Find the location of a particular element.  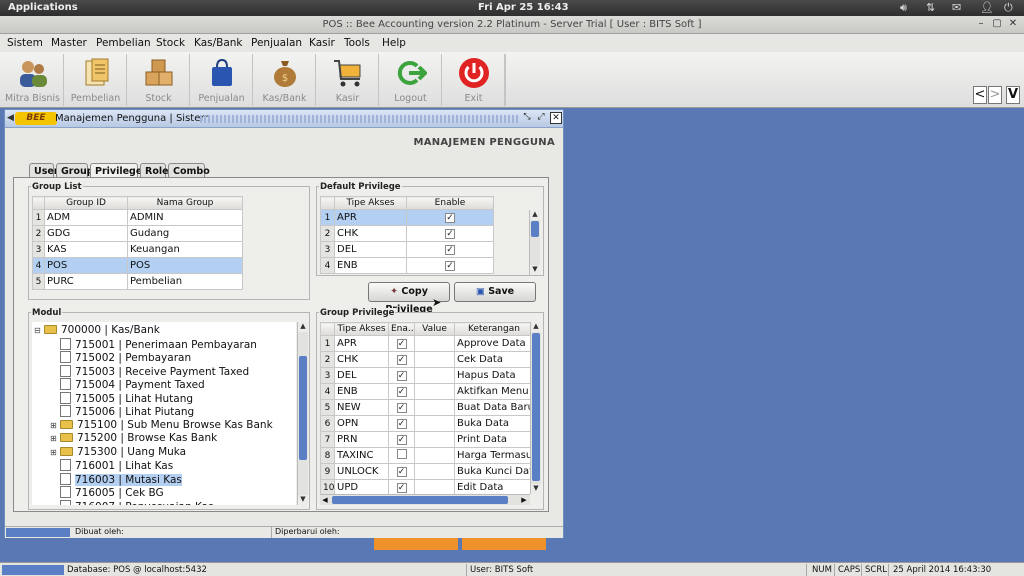

keterangan-cell: Print Data is located at coordinates (492, 439).